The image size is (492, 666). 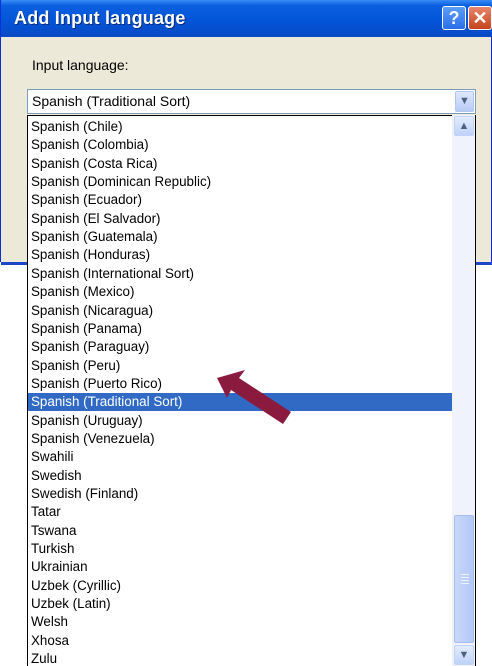 What do you see at coordinates (242, 512) in the screenshot?
I see `list-item: Tatar` at bounding box center [242, 512].